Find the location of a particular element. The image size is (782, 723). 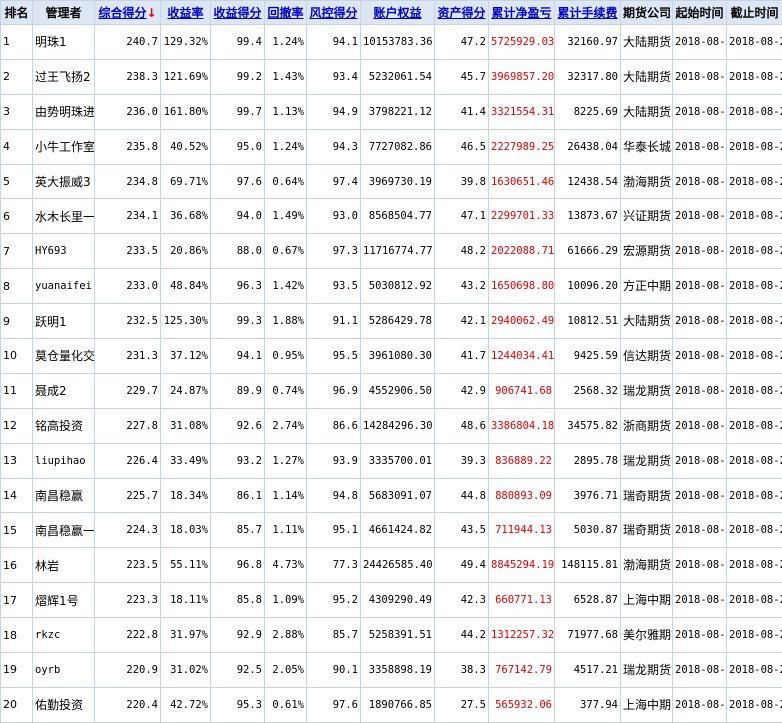

rank-cell: 15 is located at coordinates (17, 530).